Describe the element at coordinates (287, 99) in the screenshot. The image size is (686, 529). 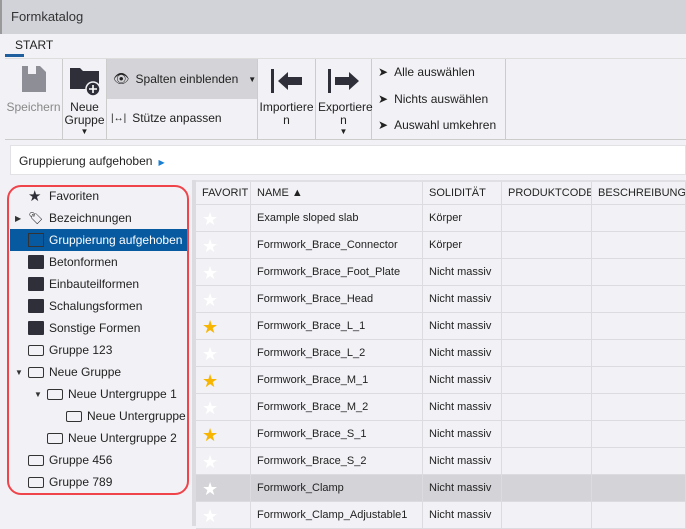
I see `import-button: Importiere n` at that location.